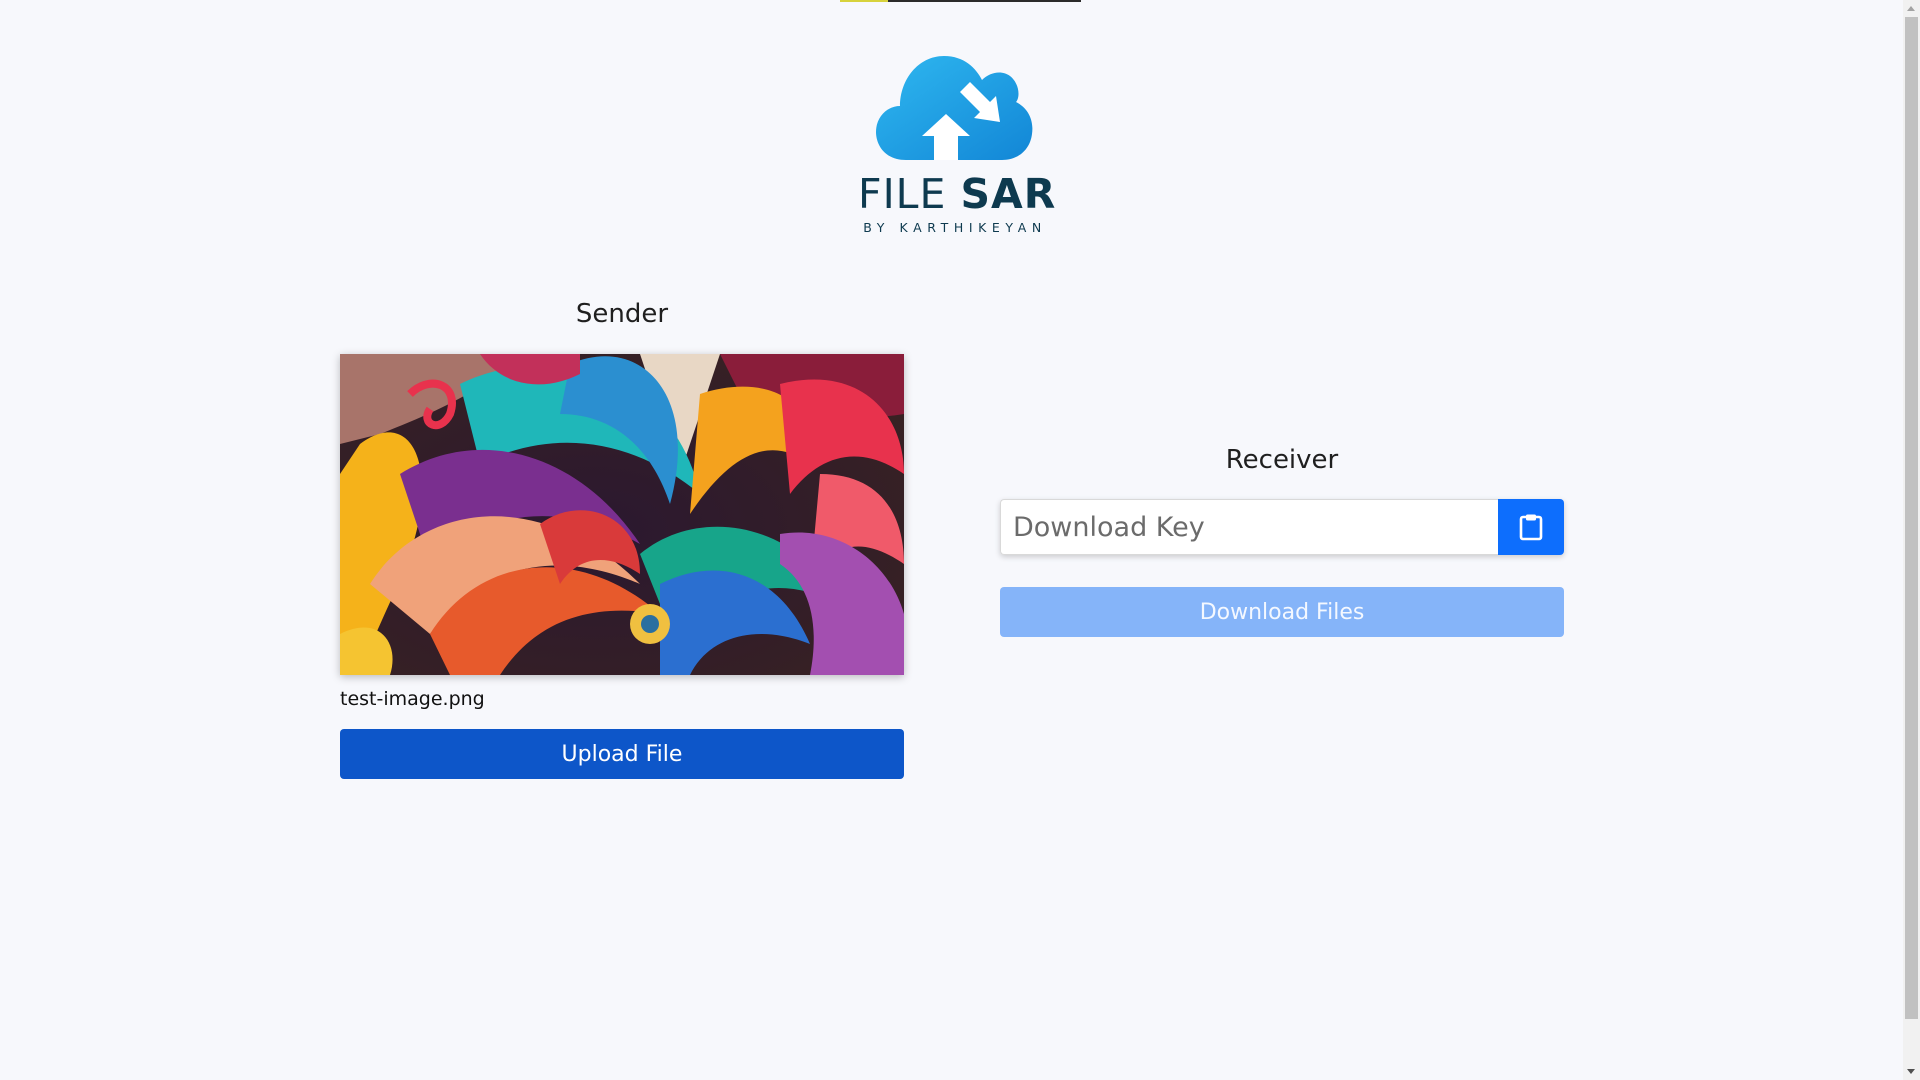  I want to click on progress-segment, so click(864, 1).